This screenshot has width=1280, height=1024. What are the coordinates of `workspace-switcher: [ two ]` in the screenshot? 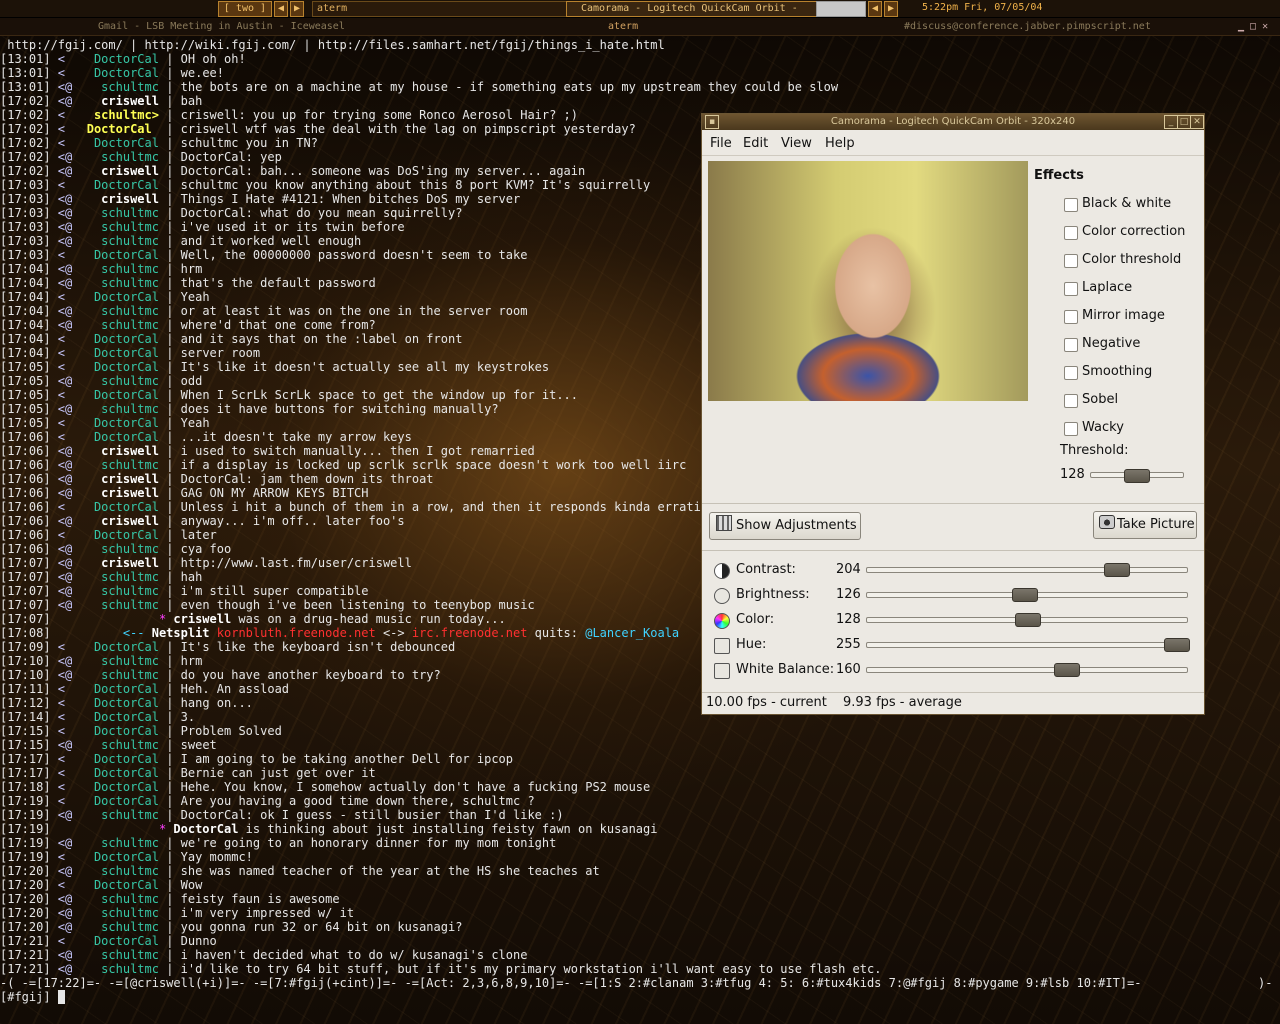 It's located at (245, 9).